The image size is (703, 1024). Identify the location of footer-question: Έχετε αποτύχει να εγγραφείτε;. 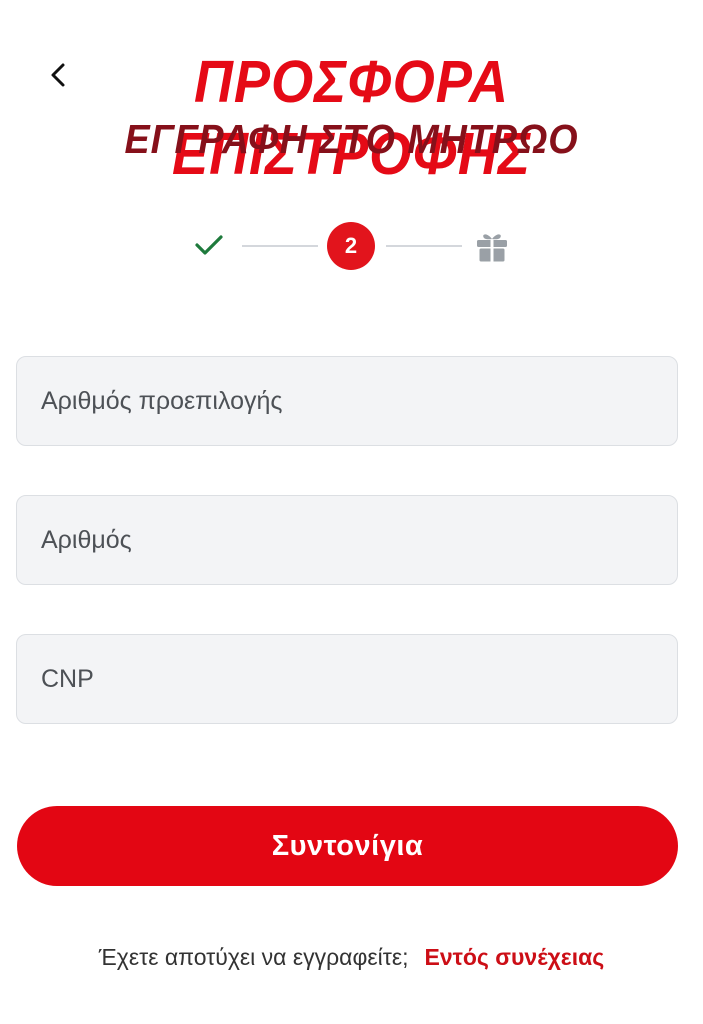
(253, 957).